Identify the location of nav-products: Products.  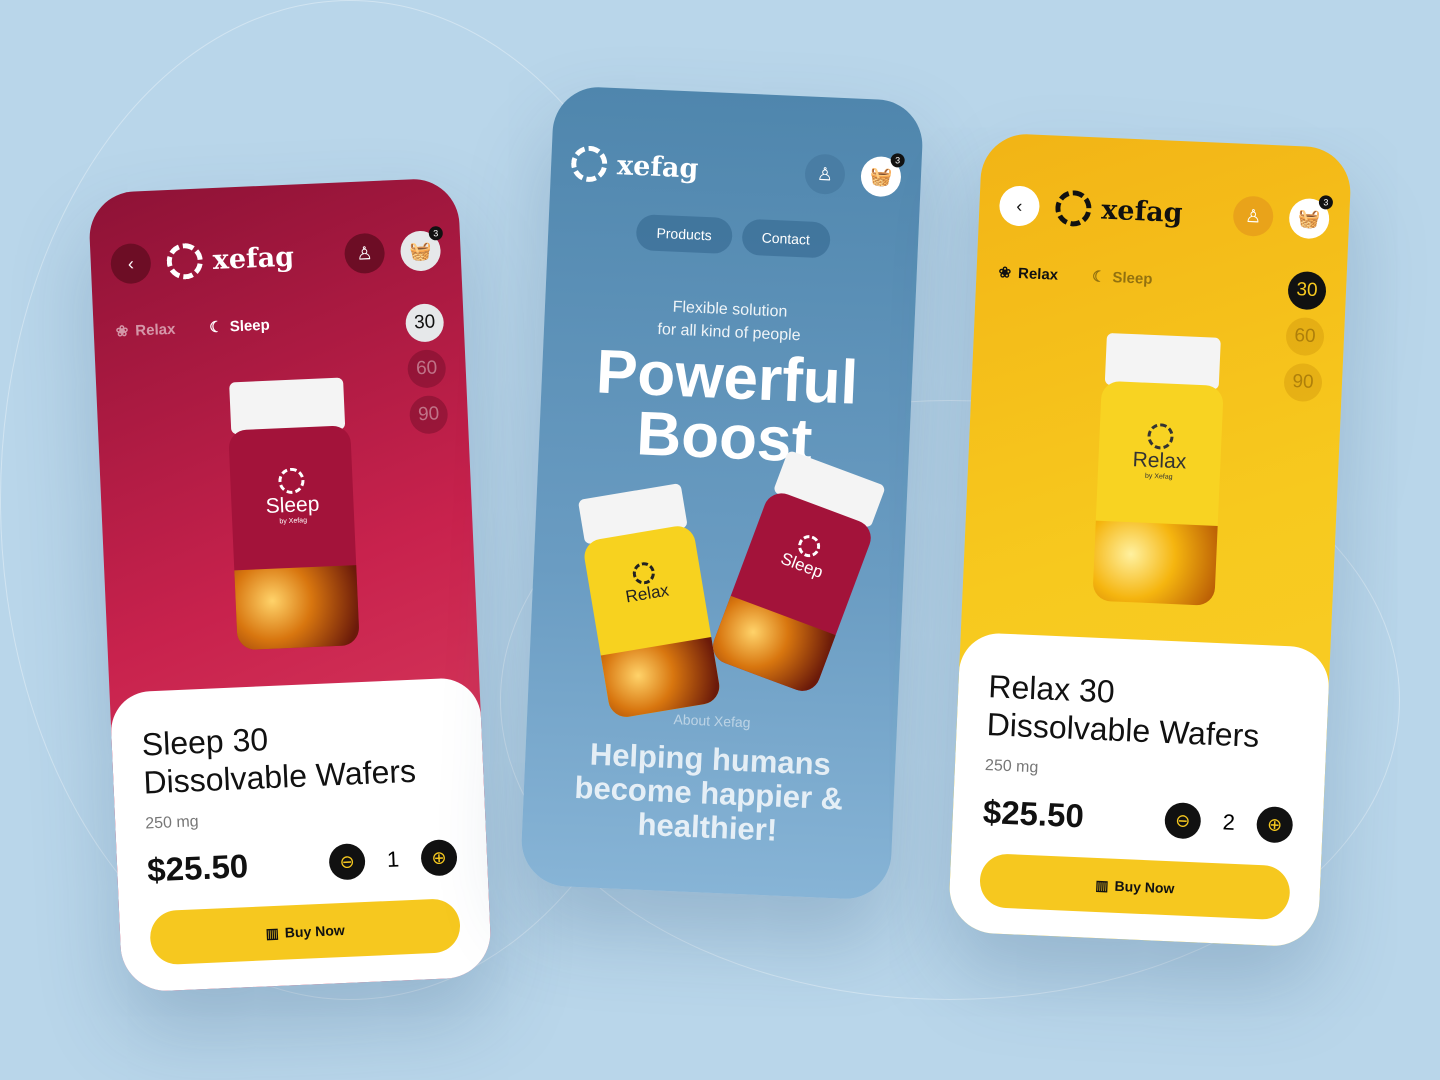
(684, 234).